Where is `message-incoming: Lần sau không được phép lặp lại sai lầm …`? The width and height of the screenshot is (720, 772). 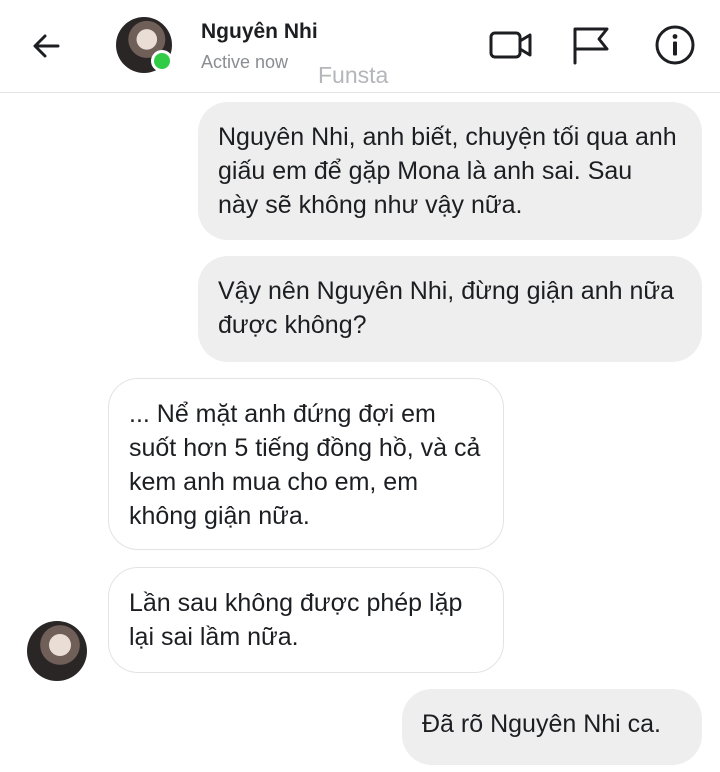
message-incoming: Lần sau không được phép lặp lại sai lầm … is located at coordinates (306, 620).